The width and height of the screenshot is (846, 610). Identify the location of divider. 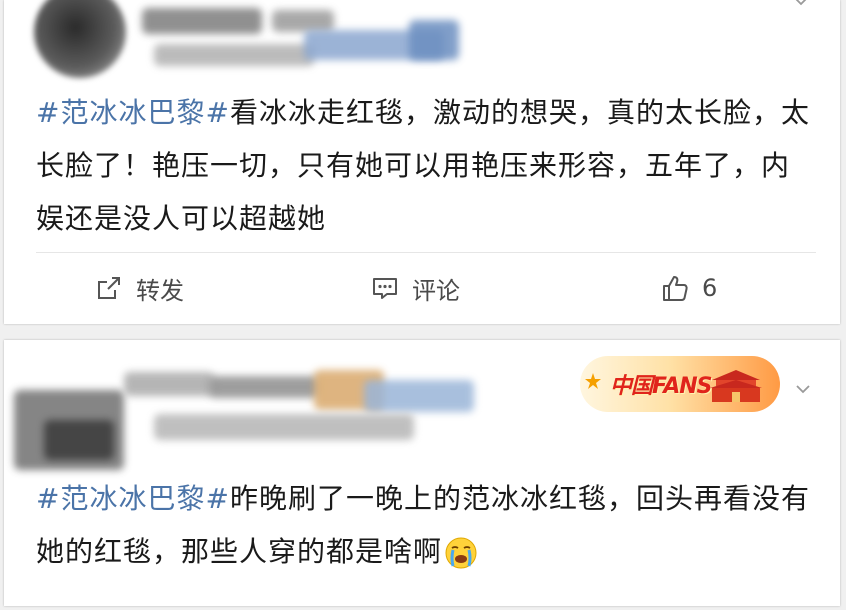
(426, 252).